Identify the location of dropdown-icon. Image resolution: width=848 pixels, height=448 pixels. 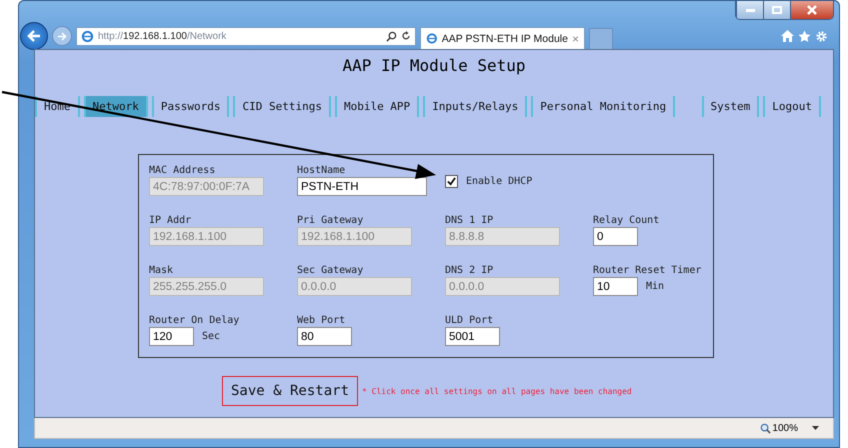
(815, 428).